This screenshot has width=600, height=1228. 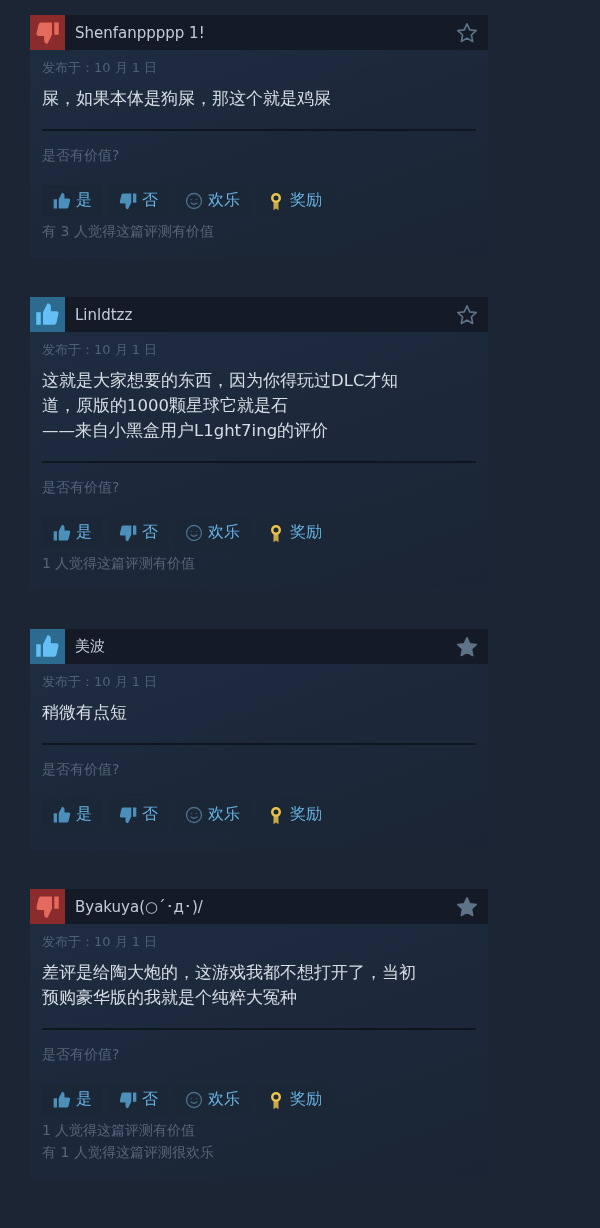 I want to click on review-text-line: 预购豪华版的我就是个纯粹大冤种, so click(x=170, y=998).